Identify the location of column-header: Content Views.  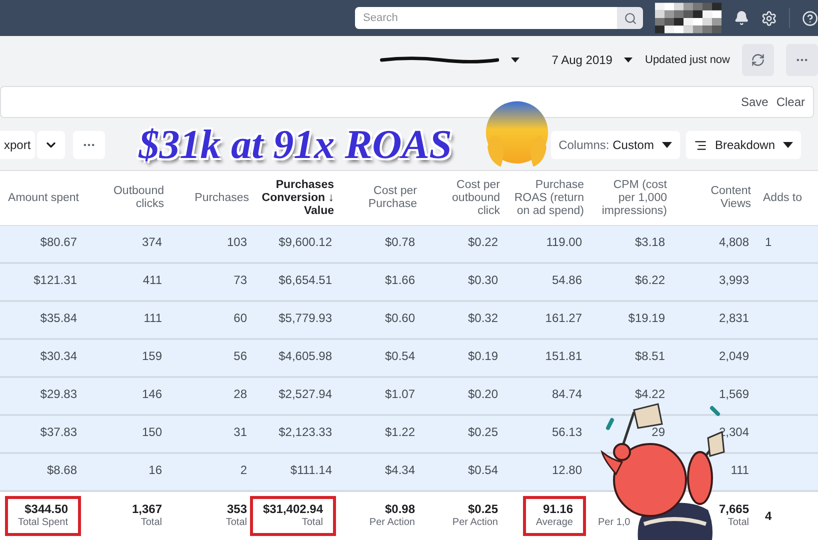
(715, 198).